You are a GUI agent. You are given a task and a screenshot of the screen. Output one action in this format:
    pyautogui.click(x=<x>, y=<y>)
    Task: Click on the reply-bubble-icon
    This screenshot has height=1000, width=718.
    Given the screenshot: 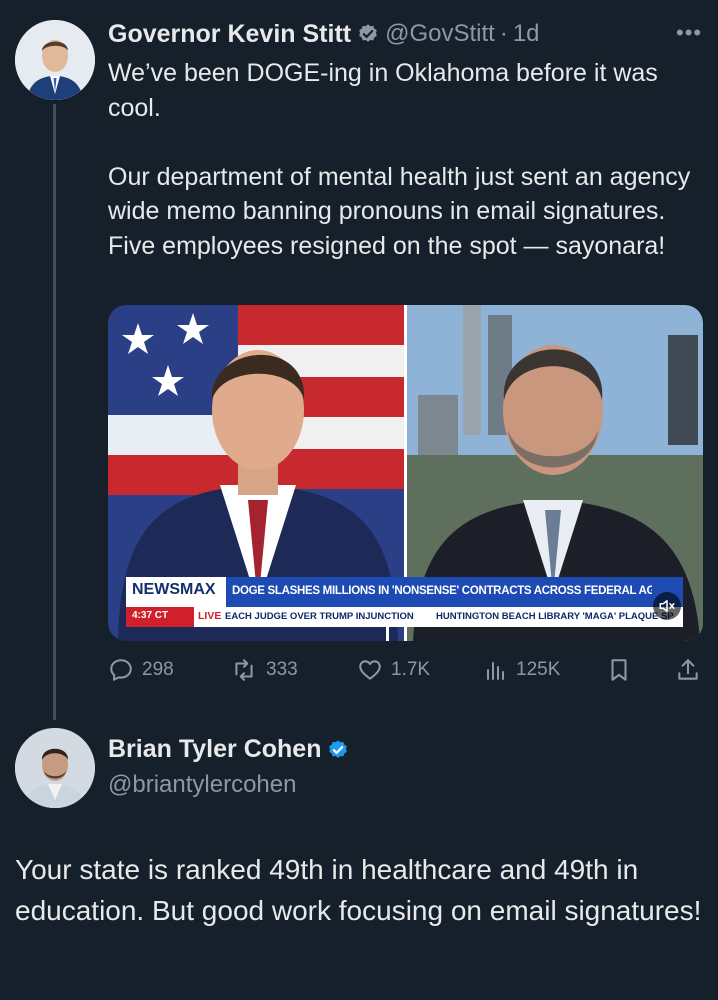 What is the action you would take?
    pyautogui.click(x=121, y=670)
    